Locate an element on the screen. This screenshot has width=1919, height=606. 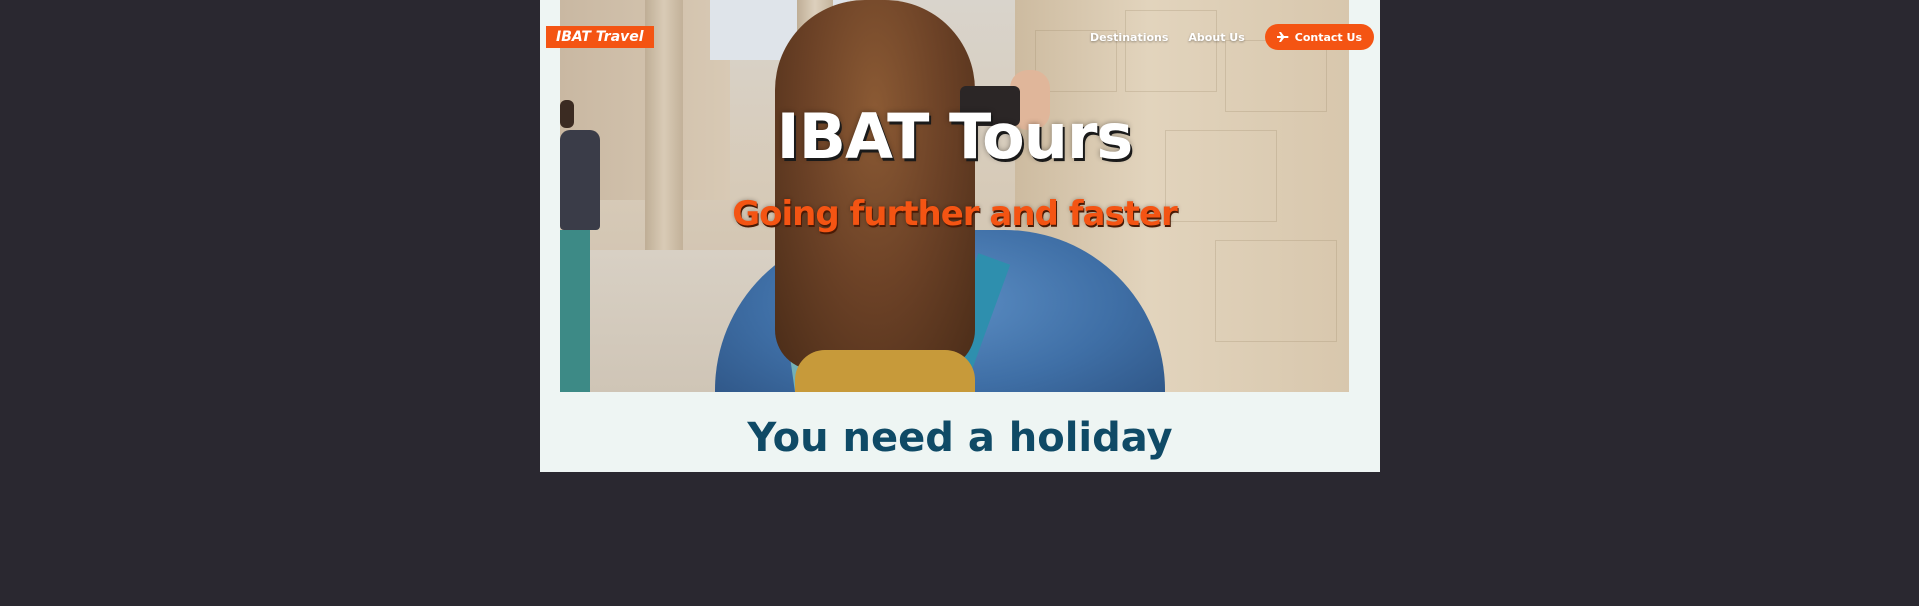
hero-title: IBAT Tours is located at coordinates (955, 136).